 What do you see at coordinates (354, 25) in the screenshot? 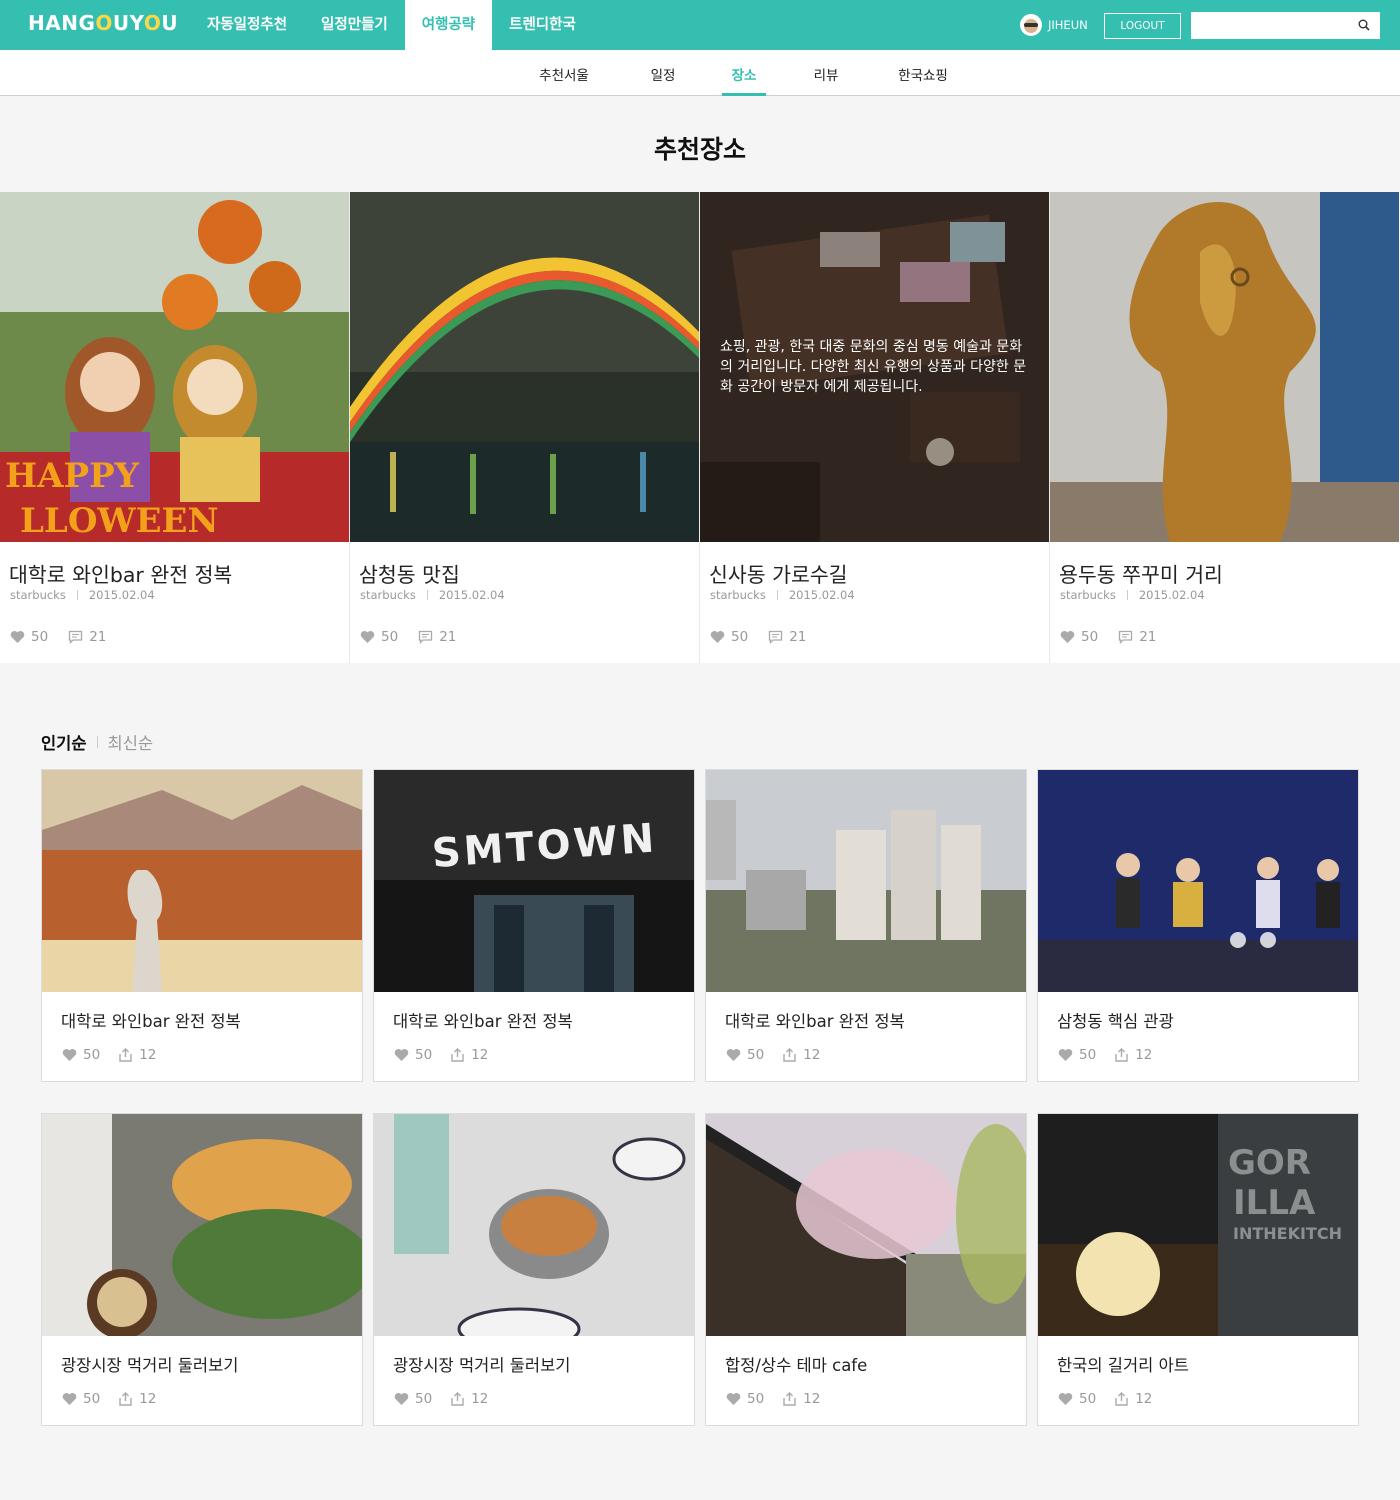
I see `nav-item-make-schedule: 일정만들기` at bounding box center [354, 25].